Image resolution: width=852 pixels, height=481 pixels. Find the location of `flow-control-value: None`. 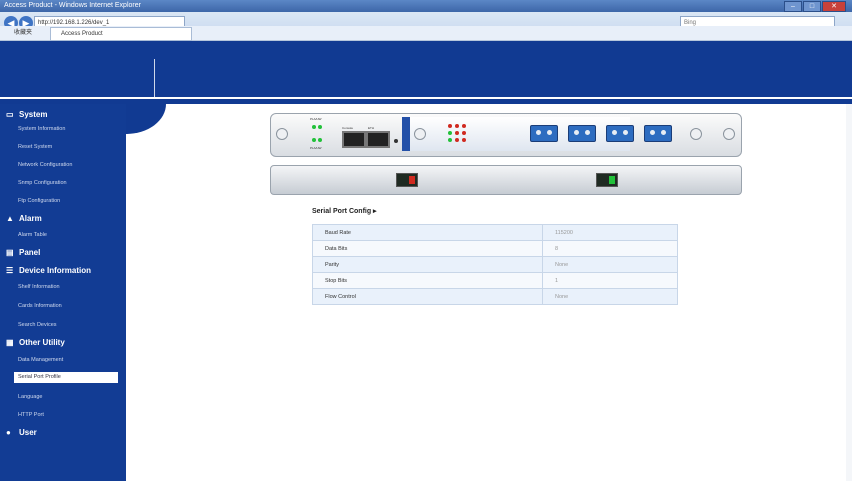

flow-control-value: None is located at coordinates (610, 296).